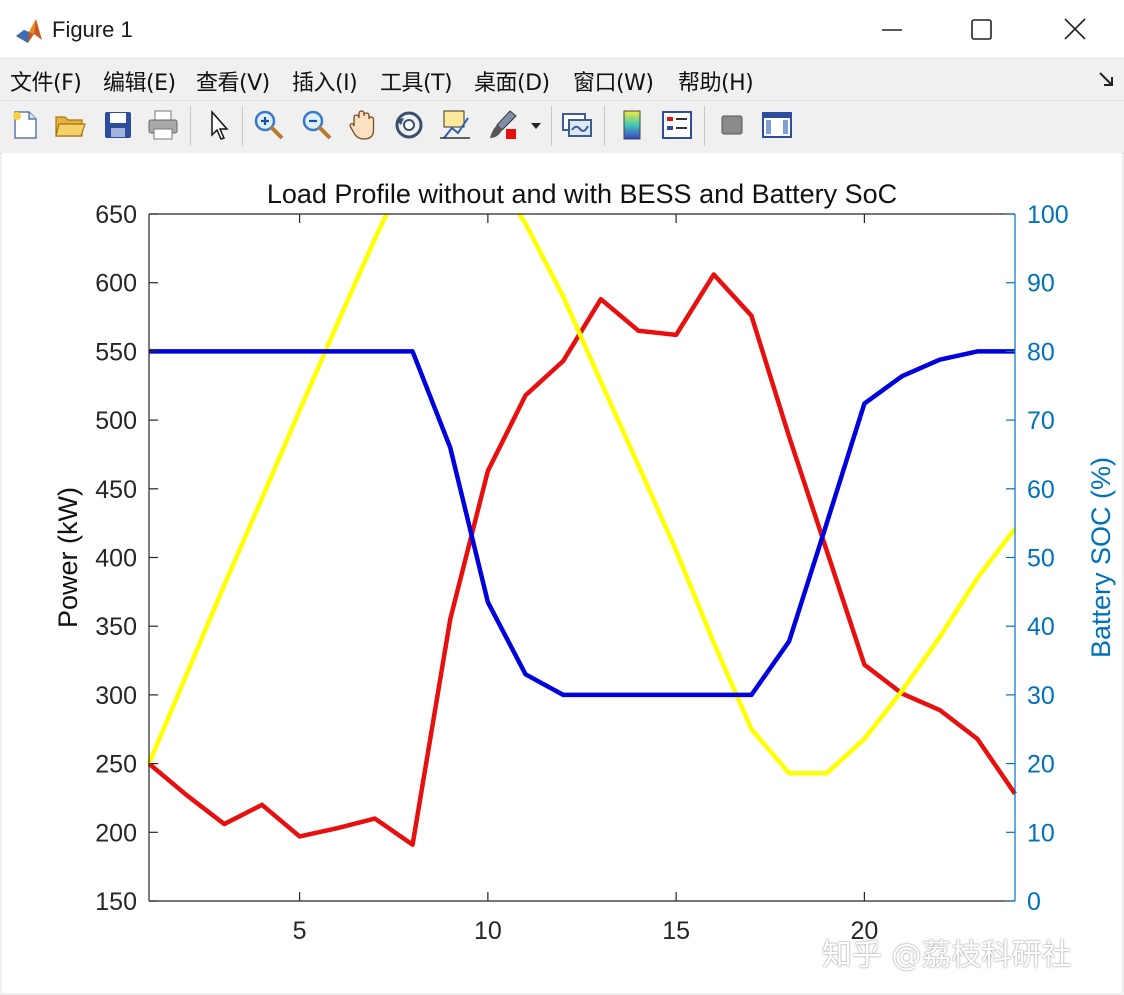 Image resolution: width=1124 pixels, height=995 pixels. Describe the element at coordinates (139, 81) in the screenshot. I see `menu-edit: 编辑(E)` at that location.